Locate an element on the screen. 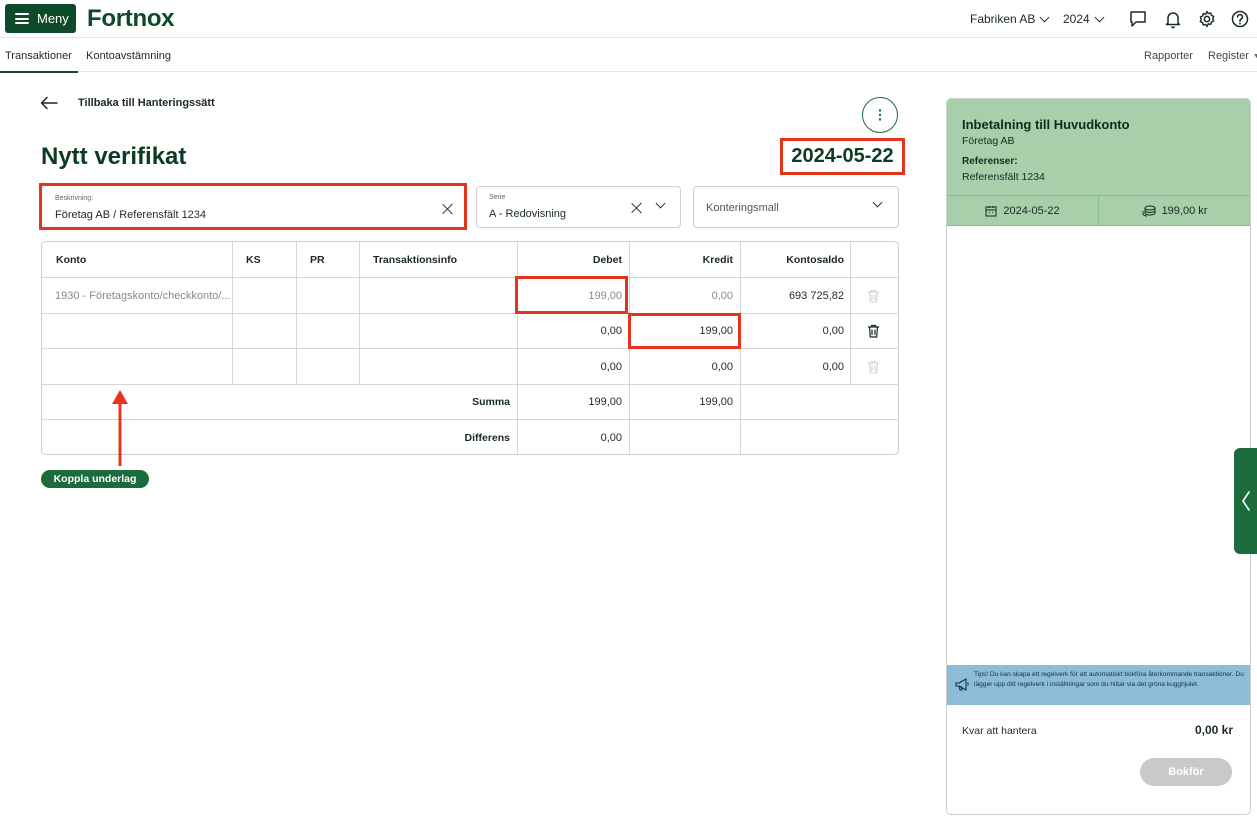 This screenshot has width=1257, height=821. col-transaktionsinfo: Transaktionsinfo is located at coordinates (415, 259).